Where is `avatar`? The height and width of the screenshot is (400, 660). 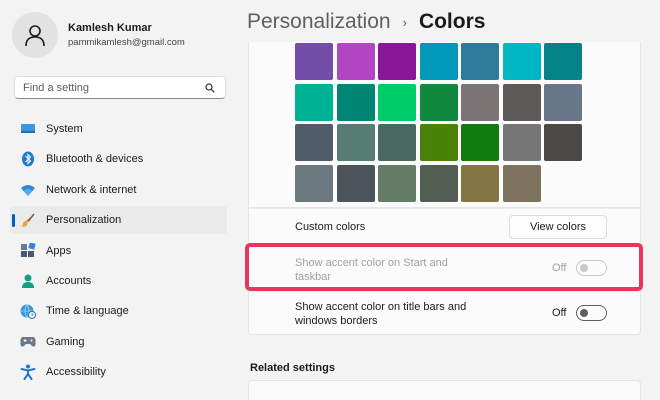
avatar is located at coordinates (35, 35).